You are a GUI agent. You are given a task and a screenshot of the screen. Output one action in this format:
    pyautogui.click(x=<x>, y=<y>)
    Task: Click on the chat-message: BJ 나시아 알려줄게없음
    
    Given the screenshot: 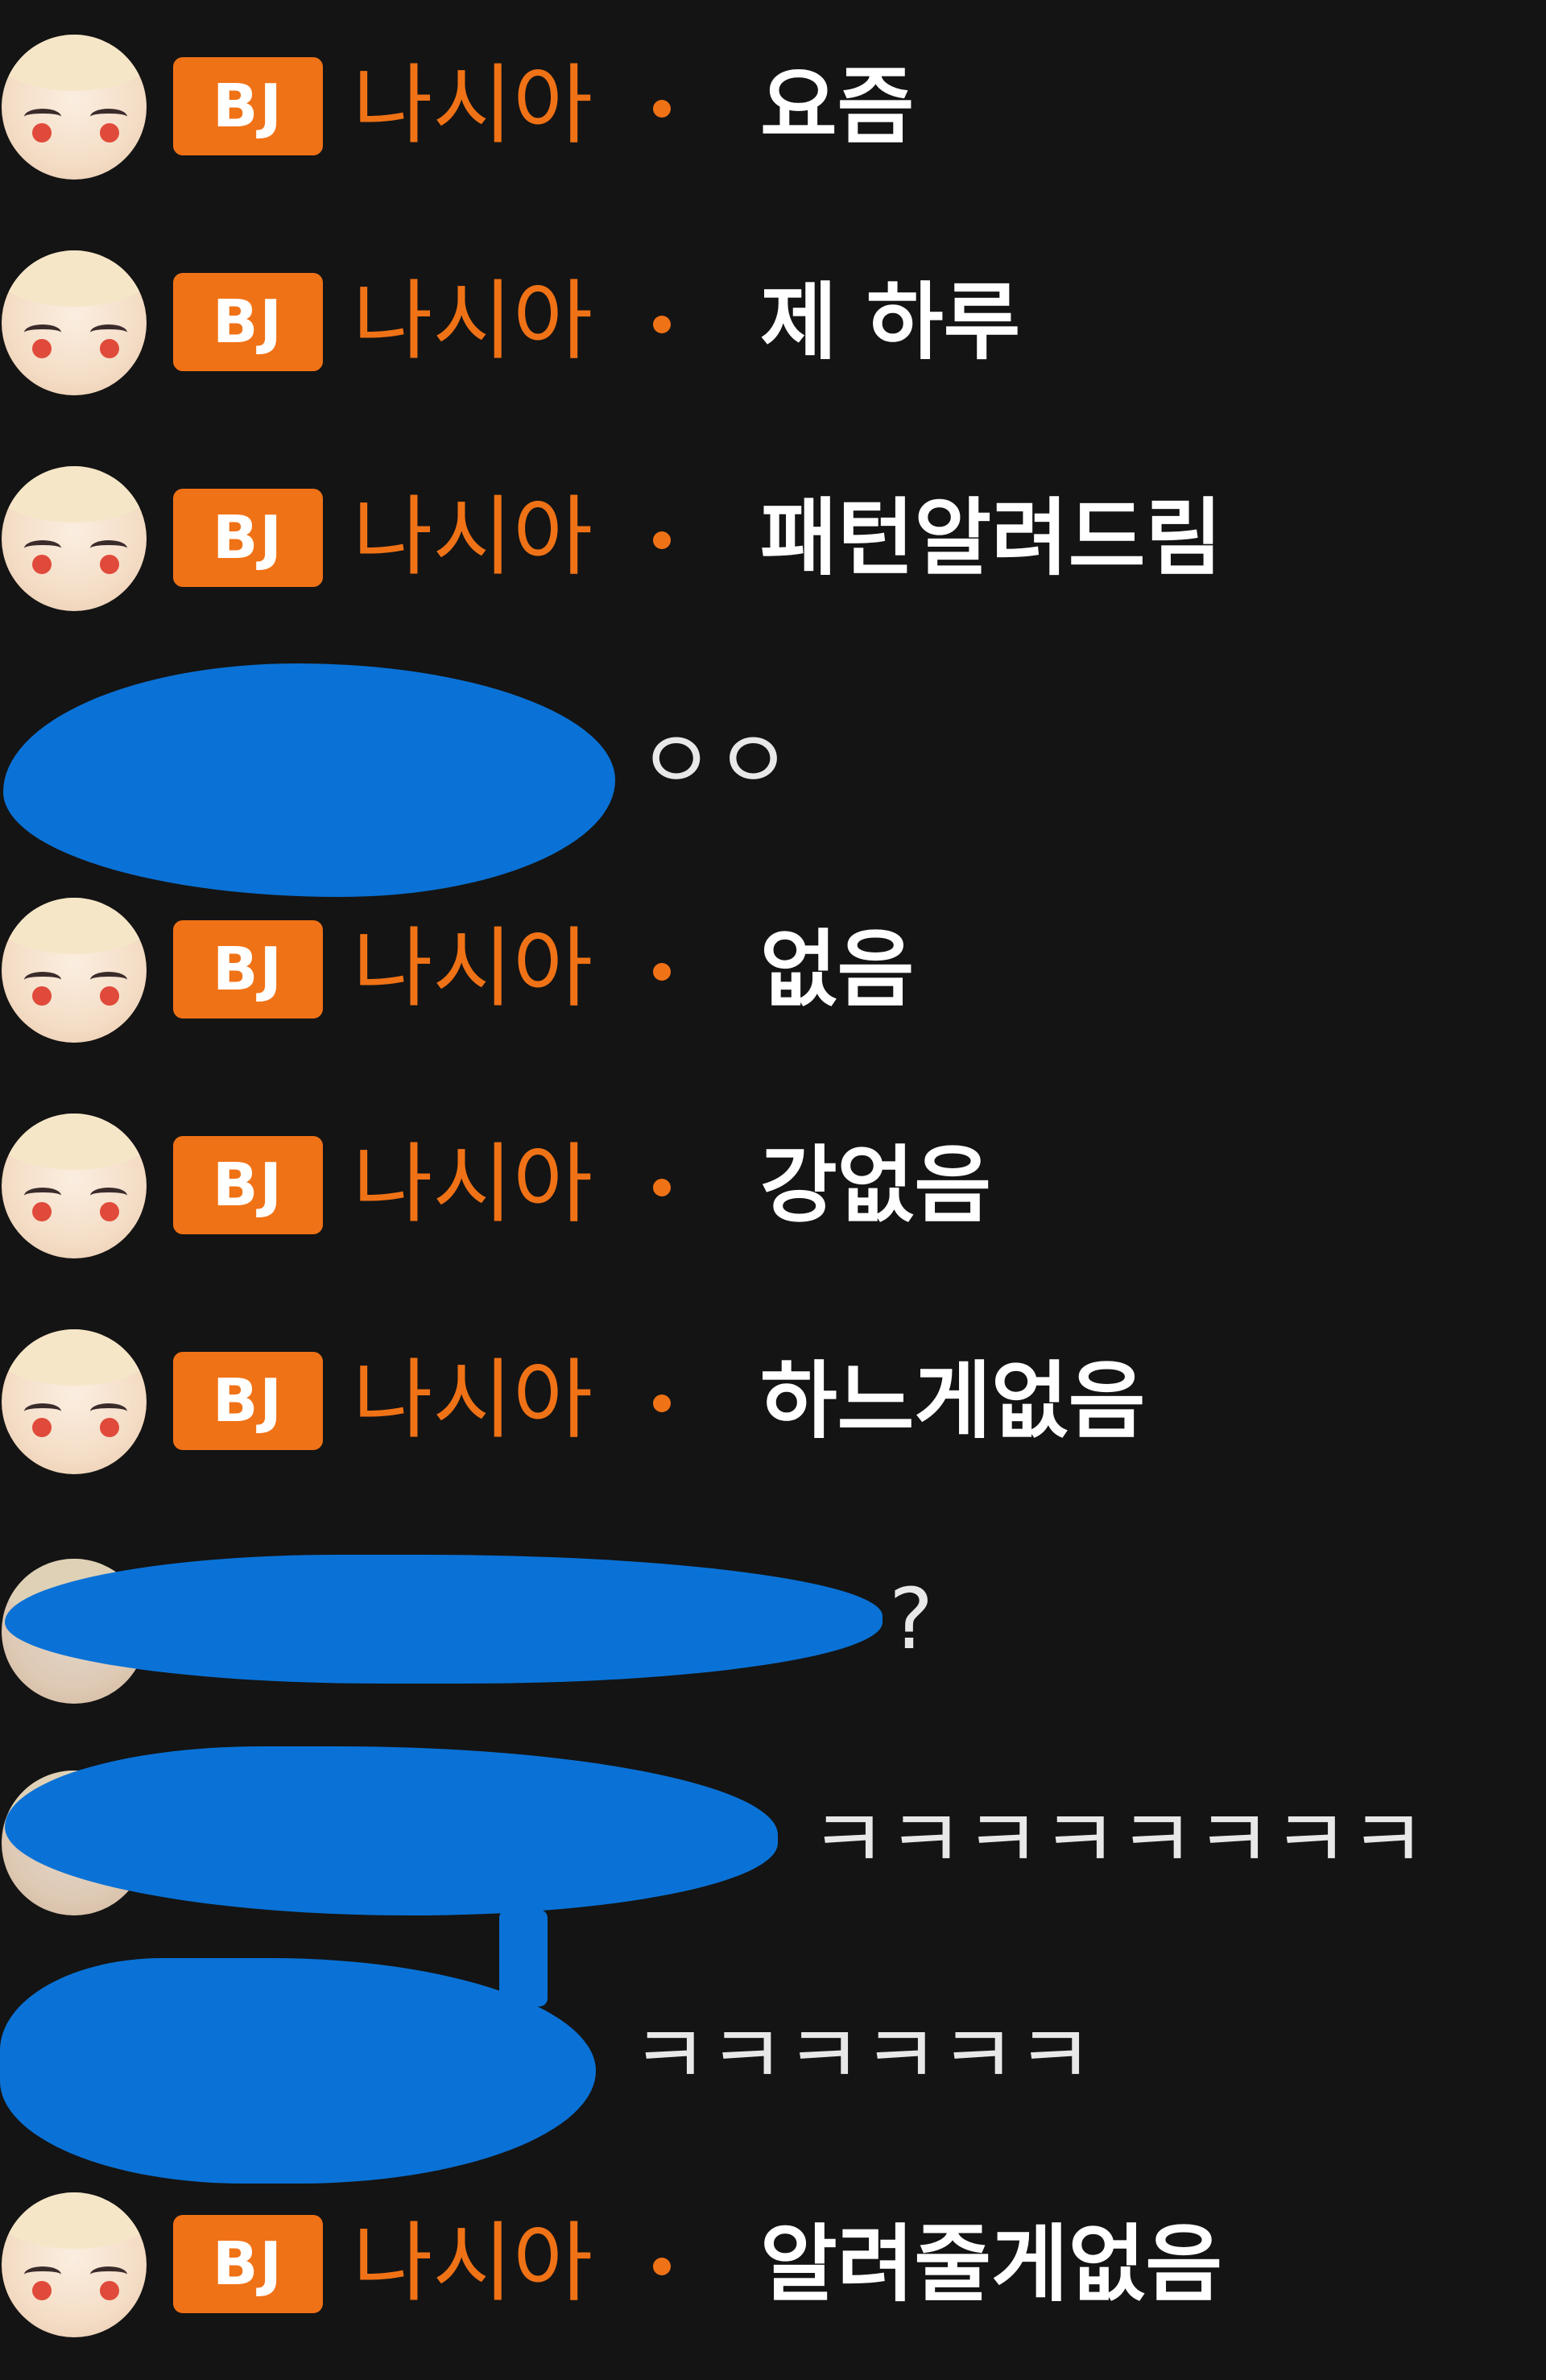 What is the action you would take?
    pyautogui.click(x=773, y=2254)
    